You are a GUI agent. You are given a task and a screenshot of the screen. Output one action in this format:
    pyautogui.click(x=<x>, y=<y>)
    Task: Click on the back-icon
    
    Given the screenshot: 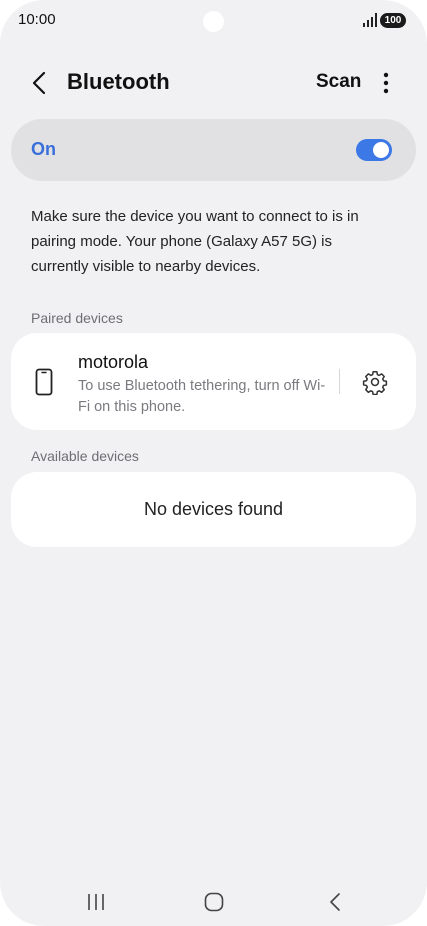 What is the action you would take?
    pyautogui.click(x=335, y=902)
    